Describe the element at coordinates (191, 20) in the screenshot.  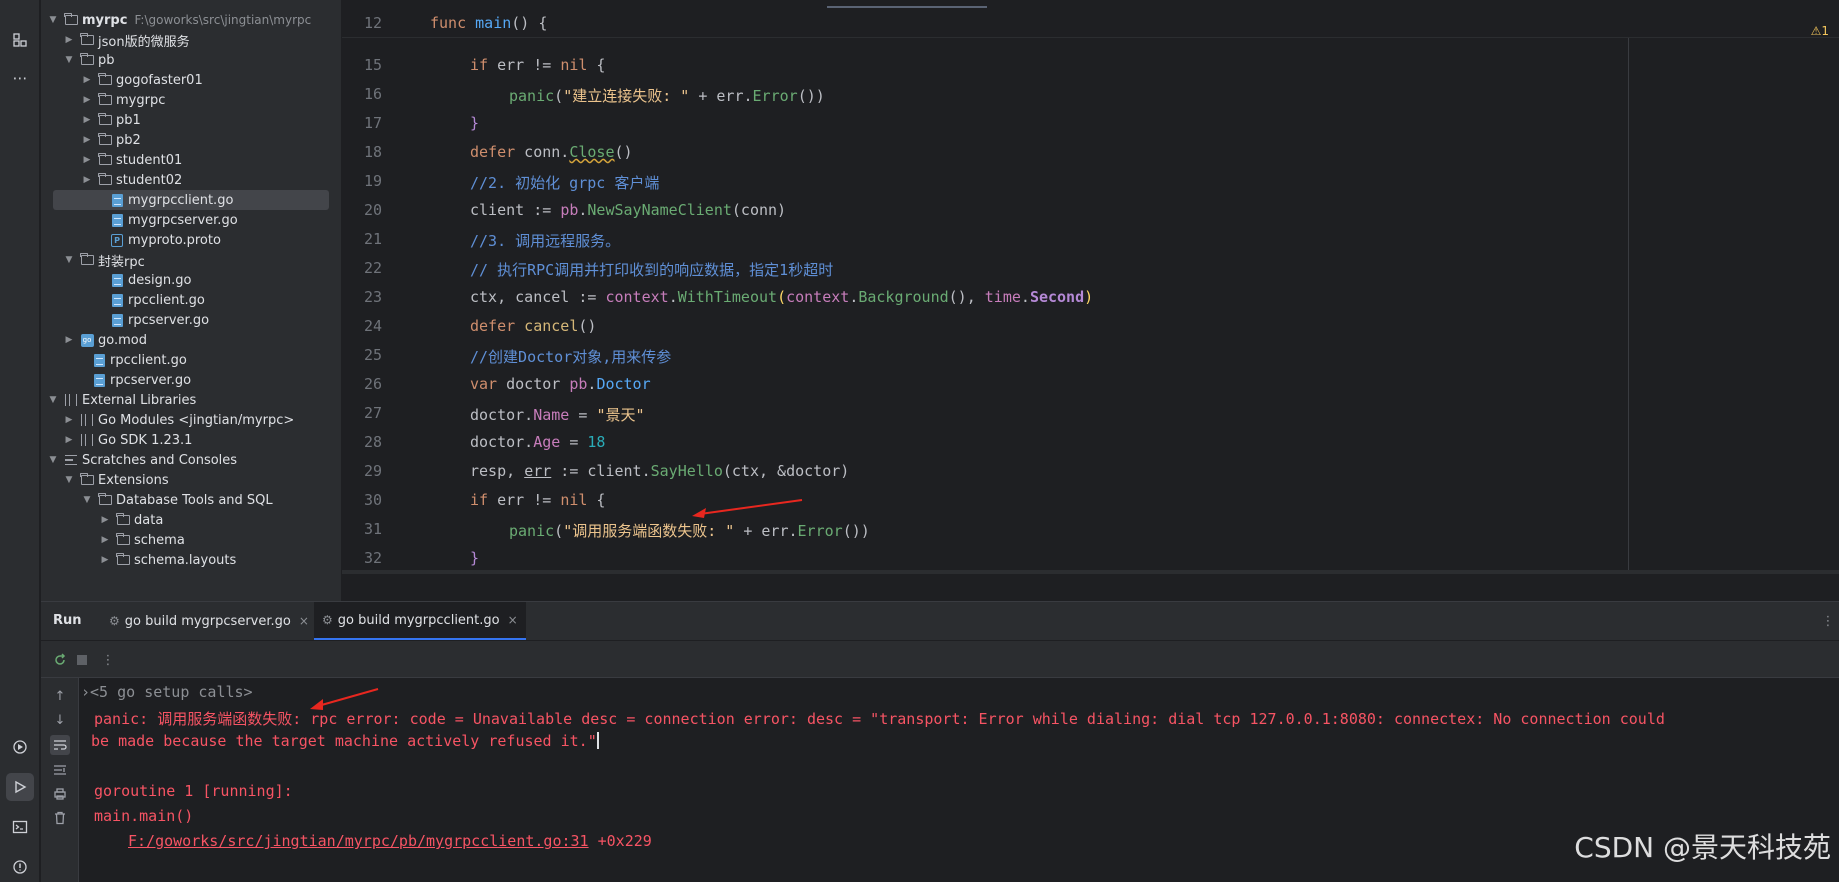
I see `tree-root: ▼ myrpc F:\goworks\src\jingtian\myrpc` at that location.